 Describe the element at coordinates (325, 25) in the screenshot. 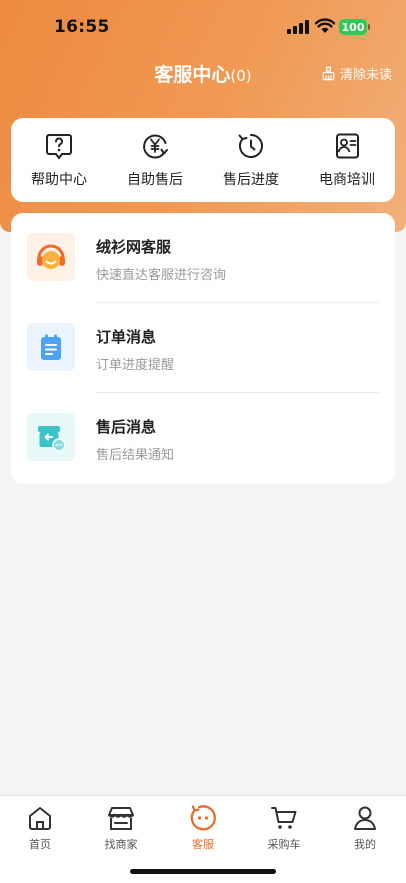

I see `wifi-icon` at that location.